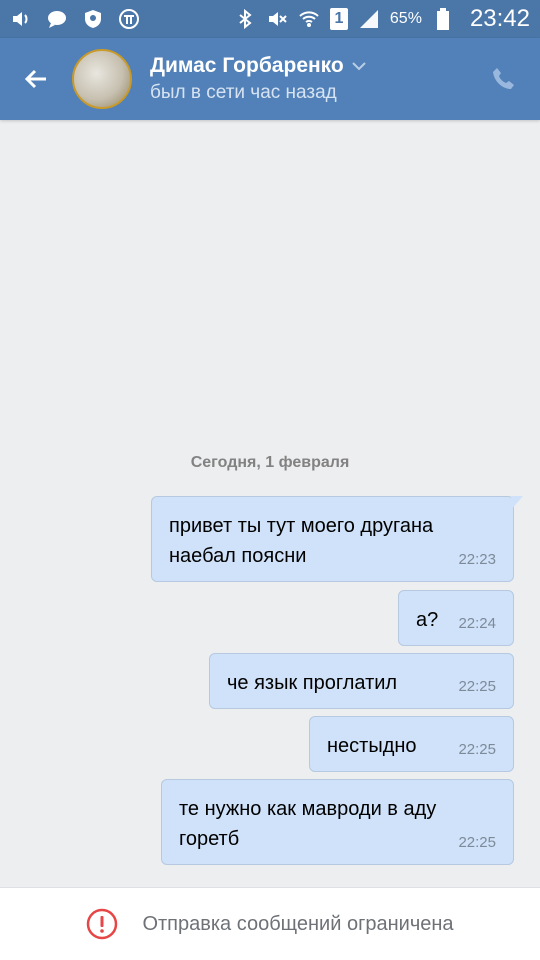 This screenshot has width=540, height=960. Describe the element at coordinates (93, 19) in the screenshot. I see `shield-icon` at that location.